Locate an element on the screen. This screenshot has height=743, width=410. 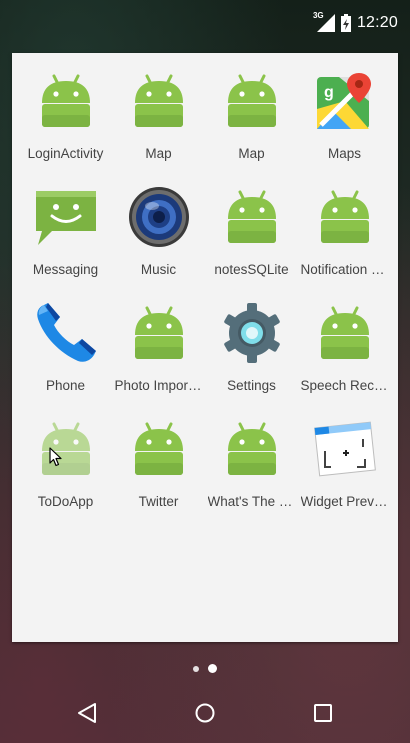
app-label: Twitter is located at coordinates (158, 501).